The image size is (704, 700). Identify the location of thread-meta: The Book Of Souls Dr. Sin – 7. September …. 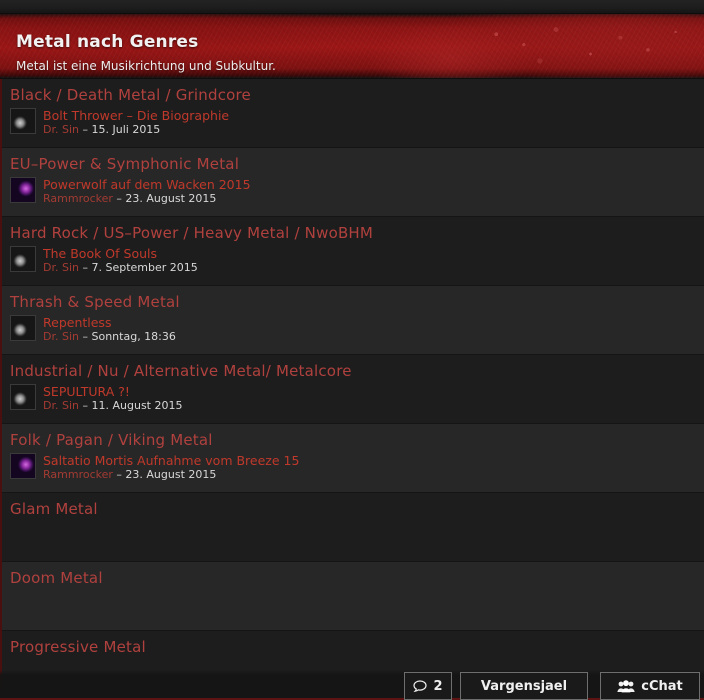
(120, 260).